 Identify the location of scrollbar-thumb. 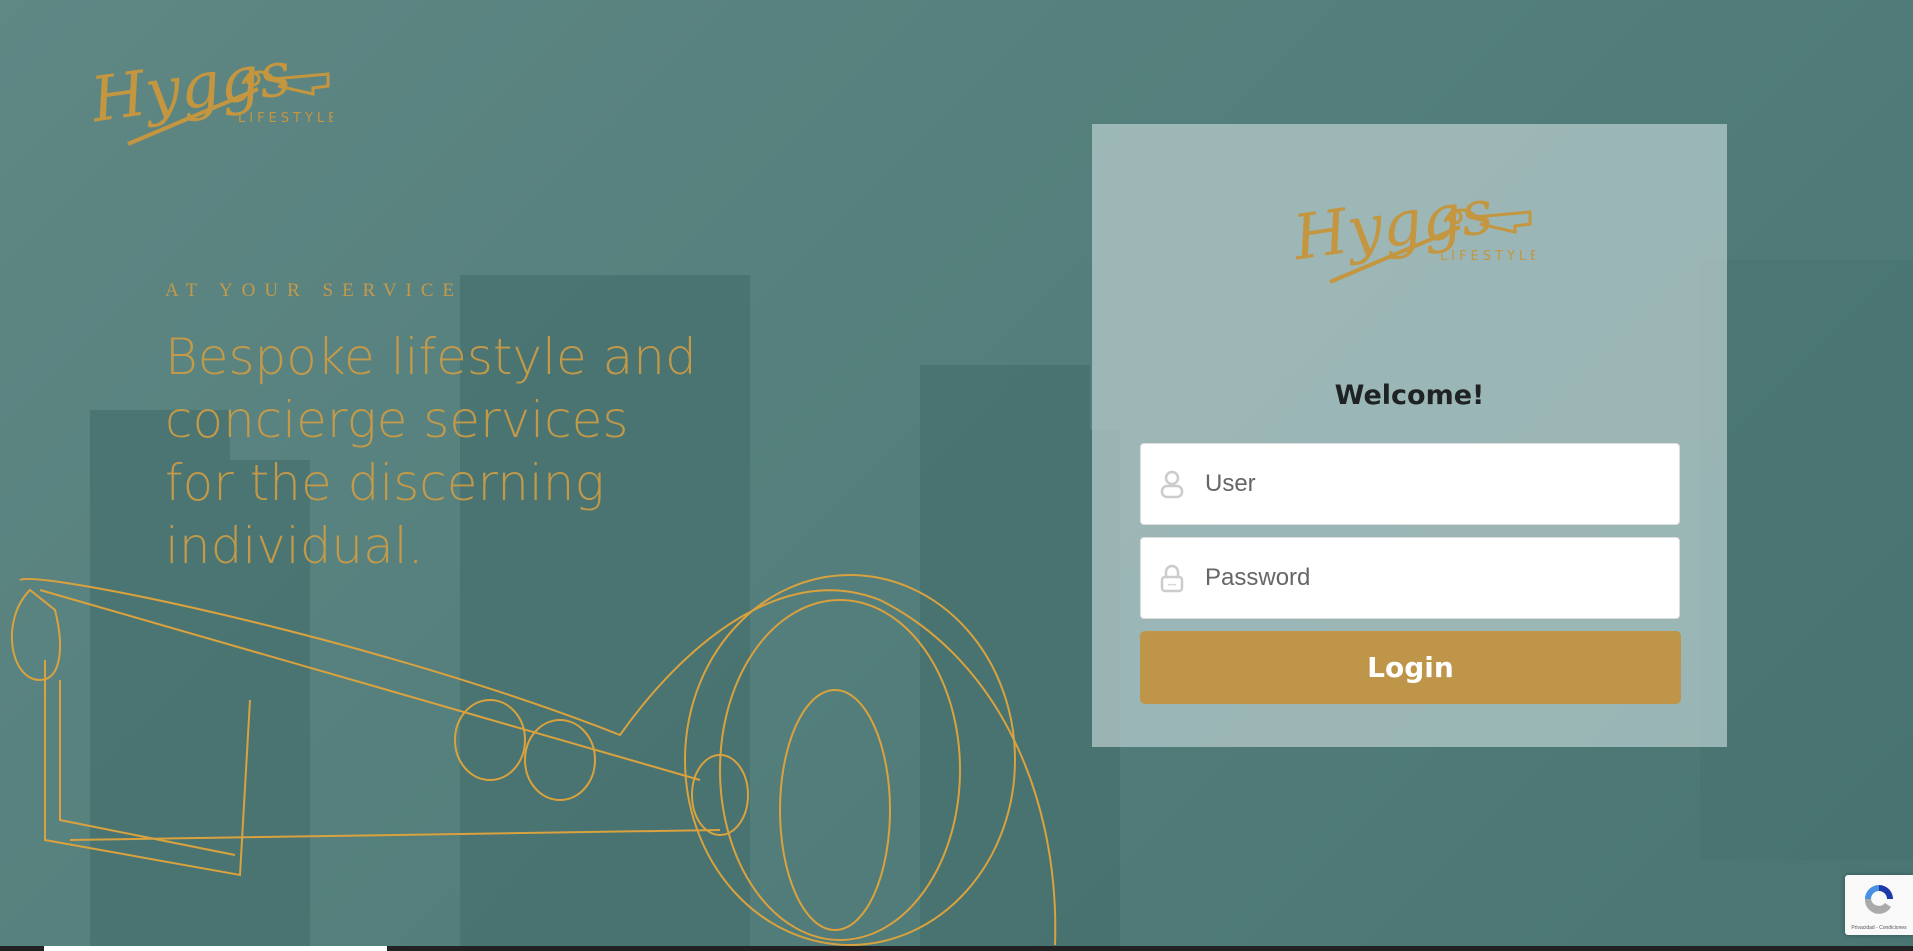
(215, 948).